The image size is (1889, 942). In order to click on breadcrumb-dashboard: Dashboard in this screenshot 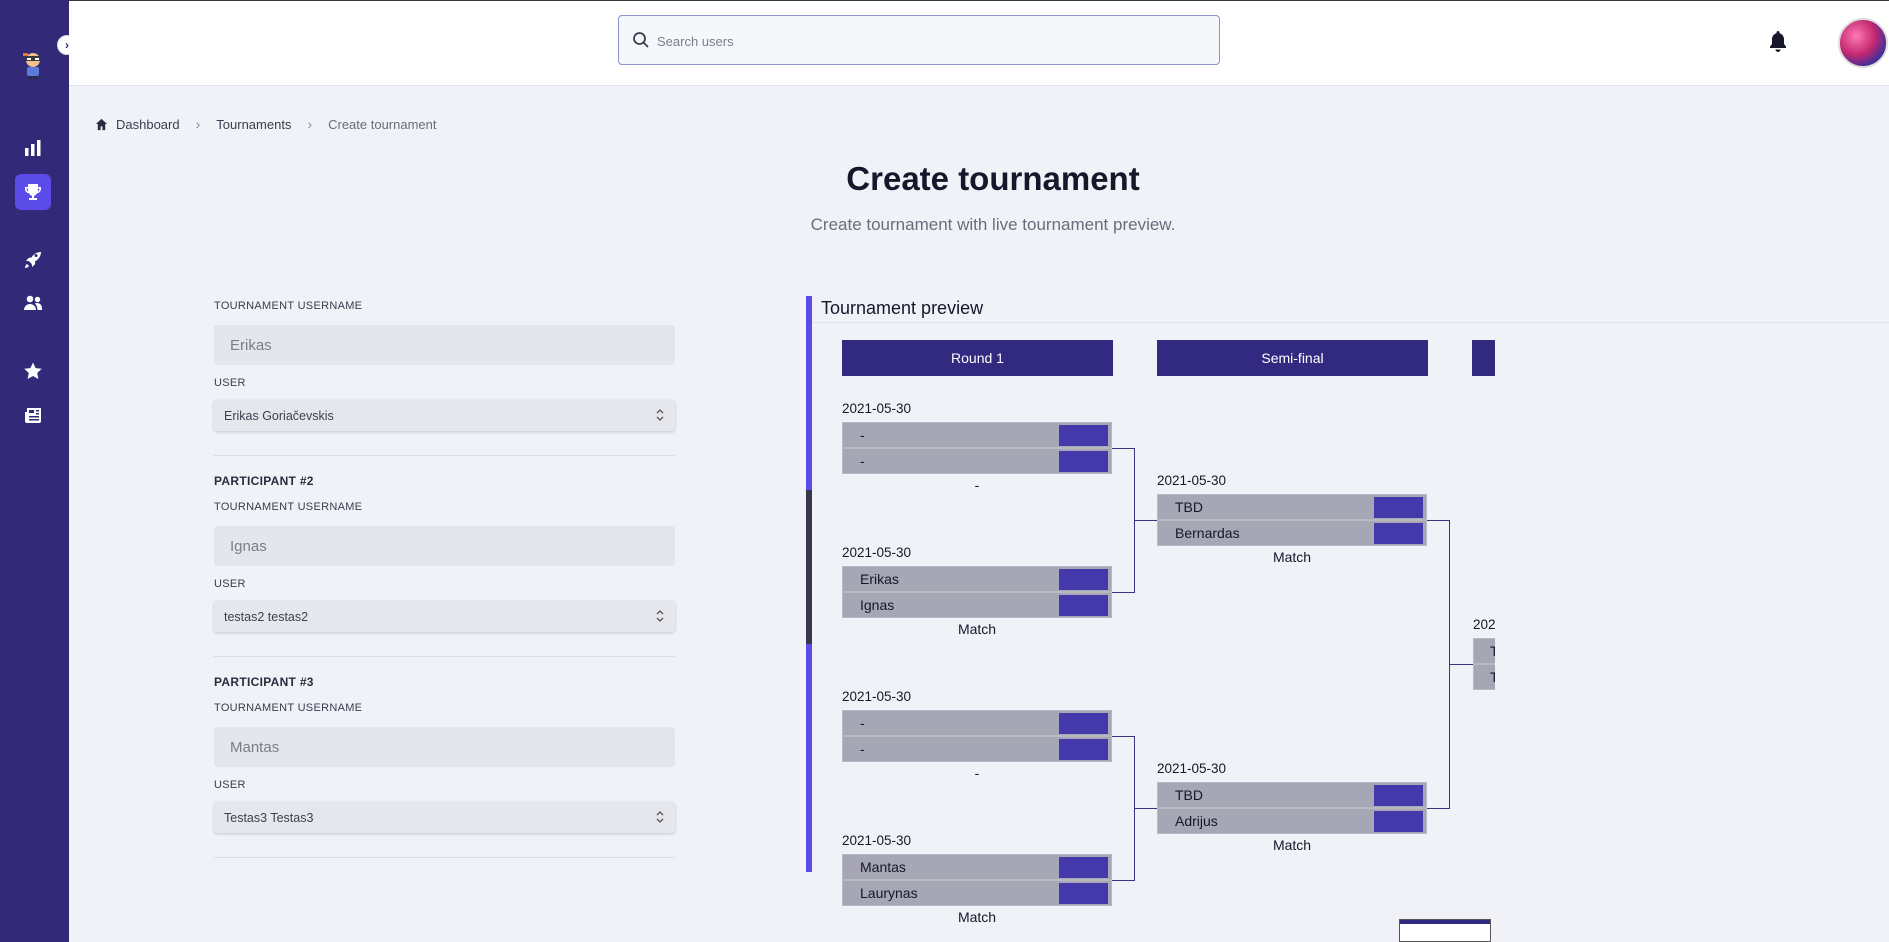, I will do `click(148, 124)`.